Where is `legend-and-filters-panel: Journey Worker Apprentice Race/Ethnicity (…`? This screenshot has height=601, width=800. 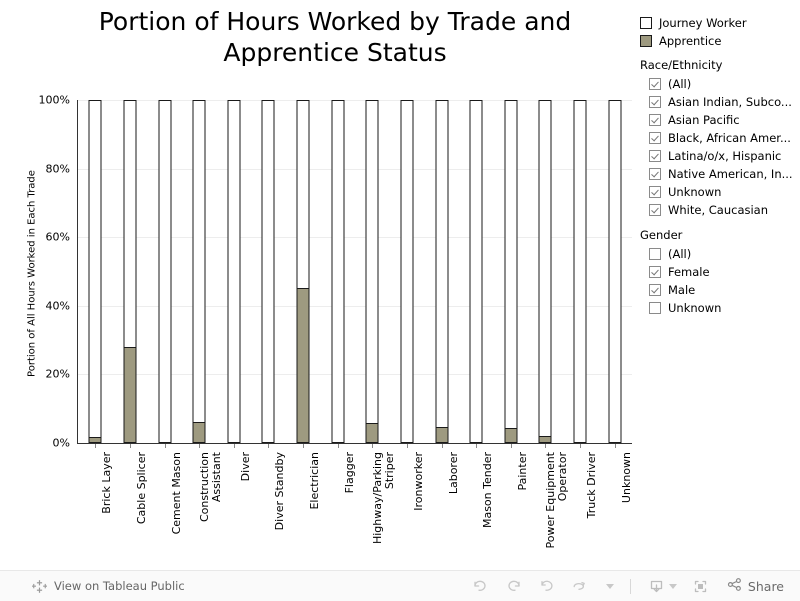
legend-and-filters-panel: Journey Worker Apprentice Race/Ethnicity (… is located at coordinates (720, 165).